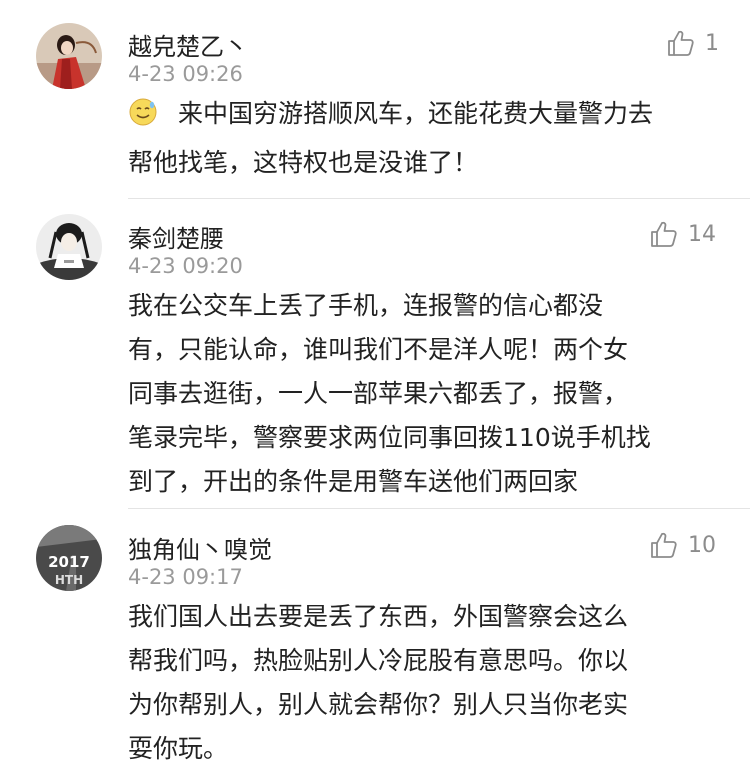 The width and height of the screenshot is (750, 774). I want to click on comment-line: 来中国穷游搭顺风车，还能花费大量警力去, so click(428, 116).